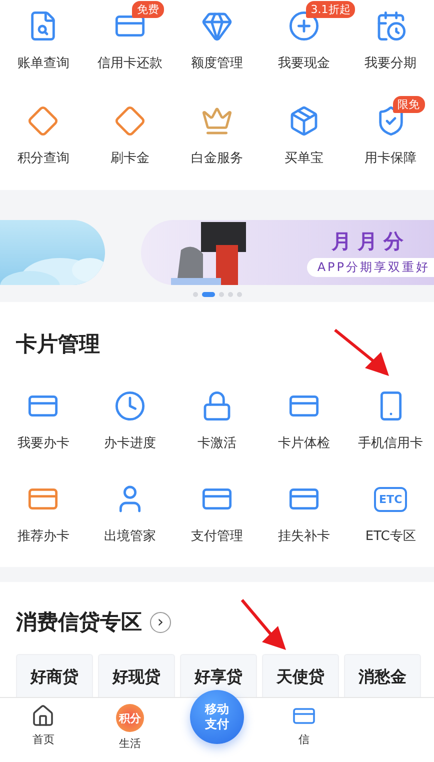 The height and width of the screenshot is (762, 434). Describe the element at coordinates (216, 63) in the screenshot. I see `menu-item: 额度管理` at that location.